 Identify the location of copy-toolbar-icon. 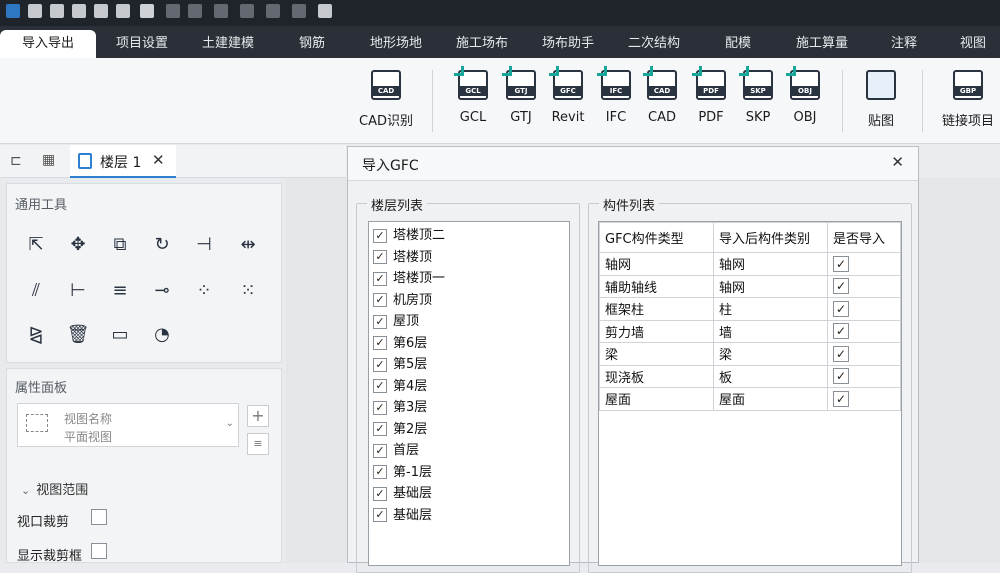
(221, 11).